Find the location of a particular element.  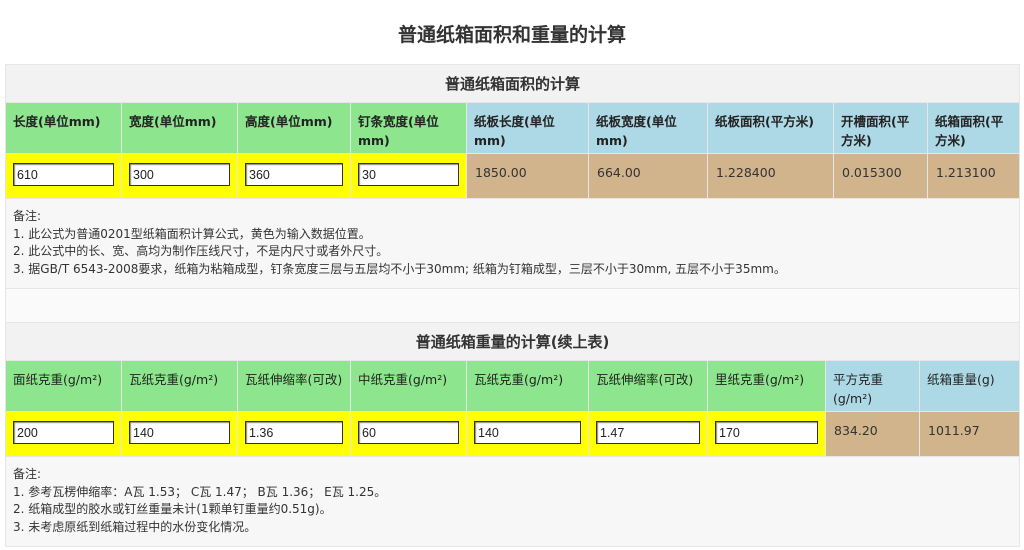

flute-ratio-2-input is located at coordinates (648, 432).